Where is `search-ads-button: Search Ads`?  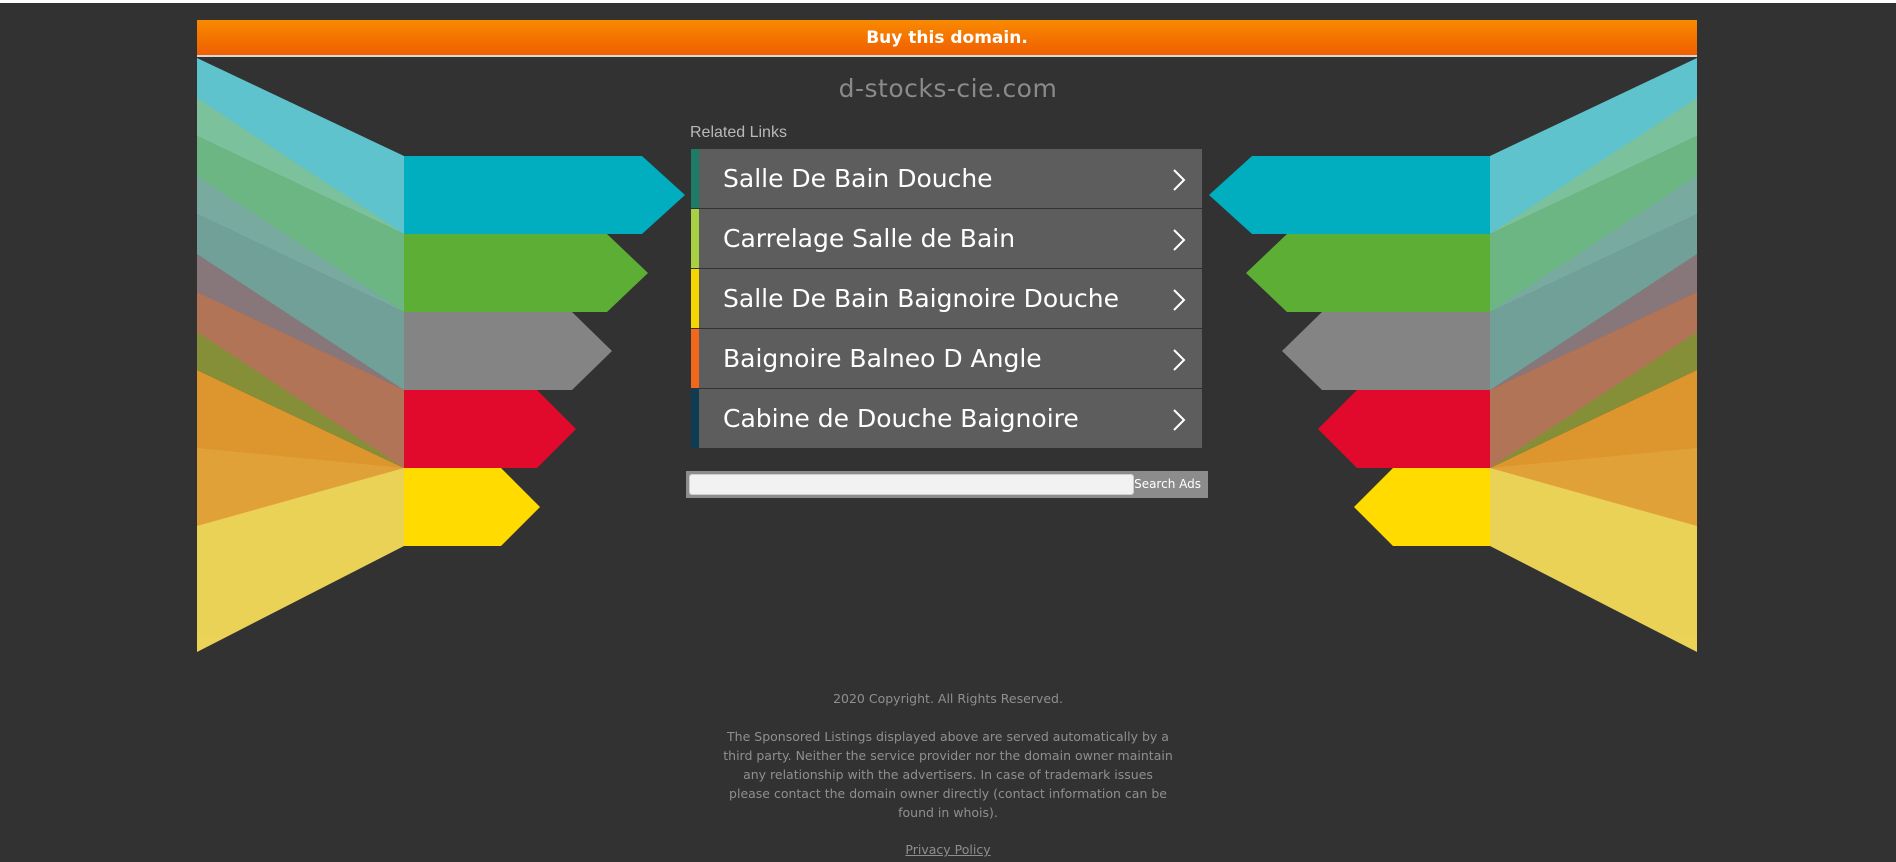 search-ads-button: Search Ads is located at coordinates (1167, 484).